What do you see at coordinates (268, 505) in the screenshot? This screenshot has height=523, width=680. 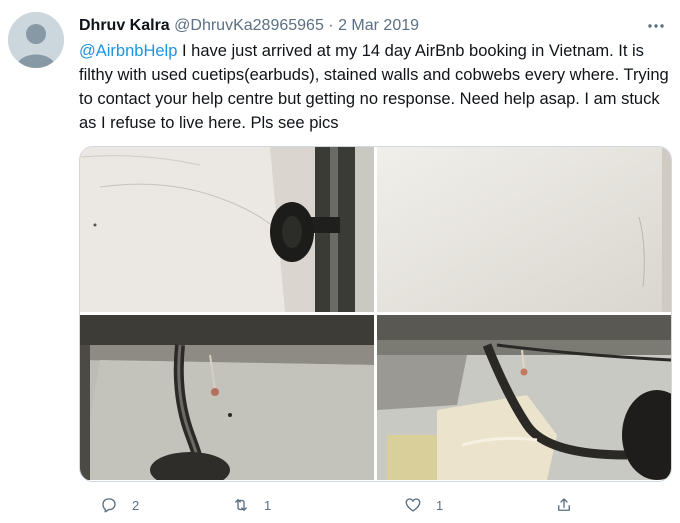 I see `retweet-count: 1` at bounding box center [268, 505].